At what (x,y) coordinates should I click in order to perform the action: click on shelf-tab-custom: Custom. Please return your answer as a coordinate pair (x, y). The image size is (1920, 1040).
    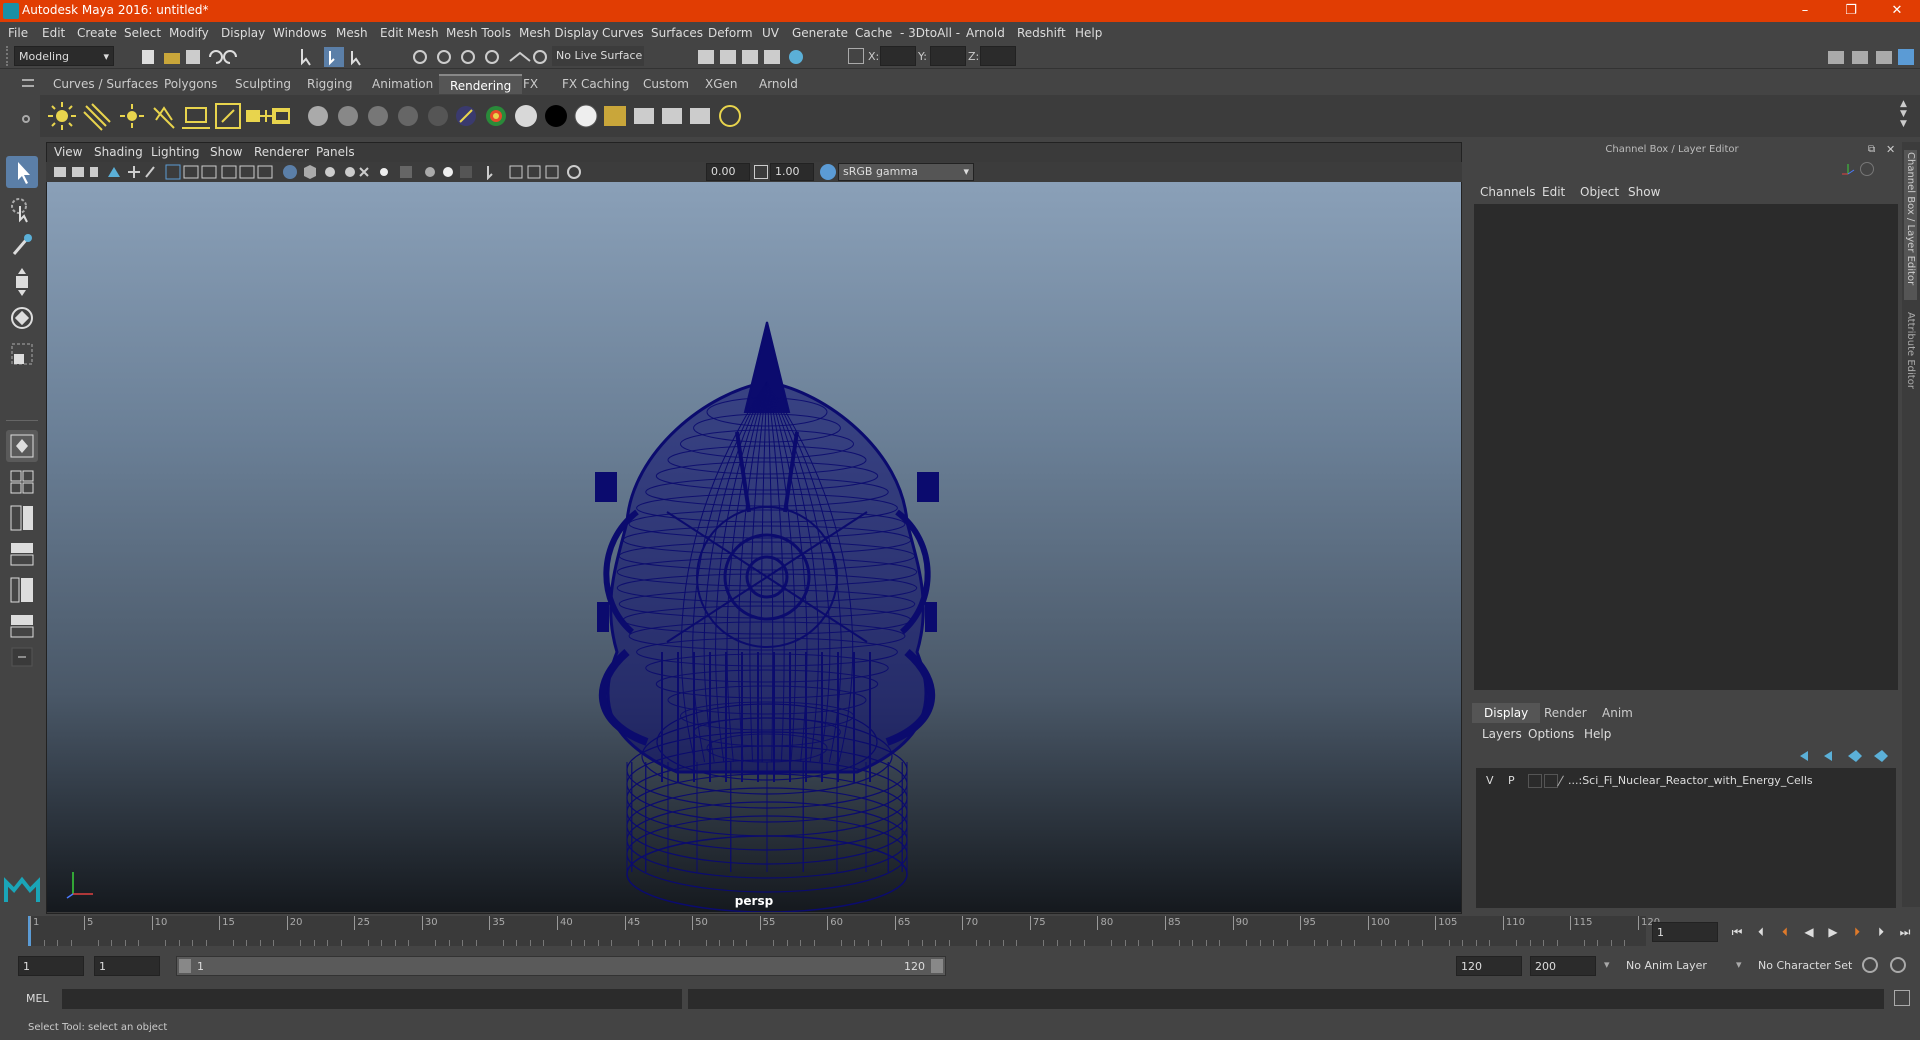
    Looking at the image, I should click on (666, 84).